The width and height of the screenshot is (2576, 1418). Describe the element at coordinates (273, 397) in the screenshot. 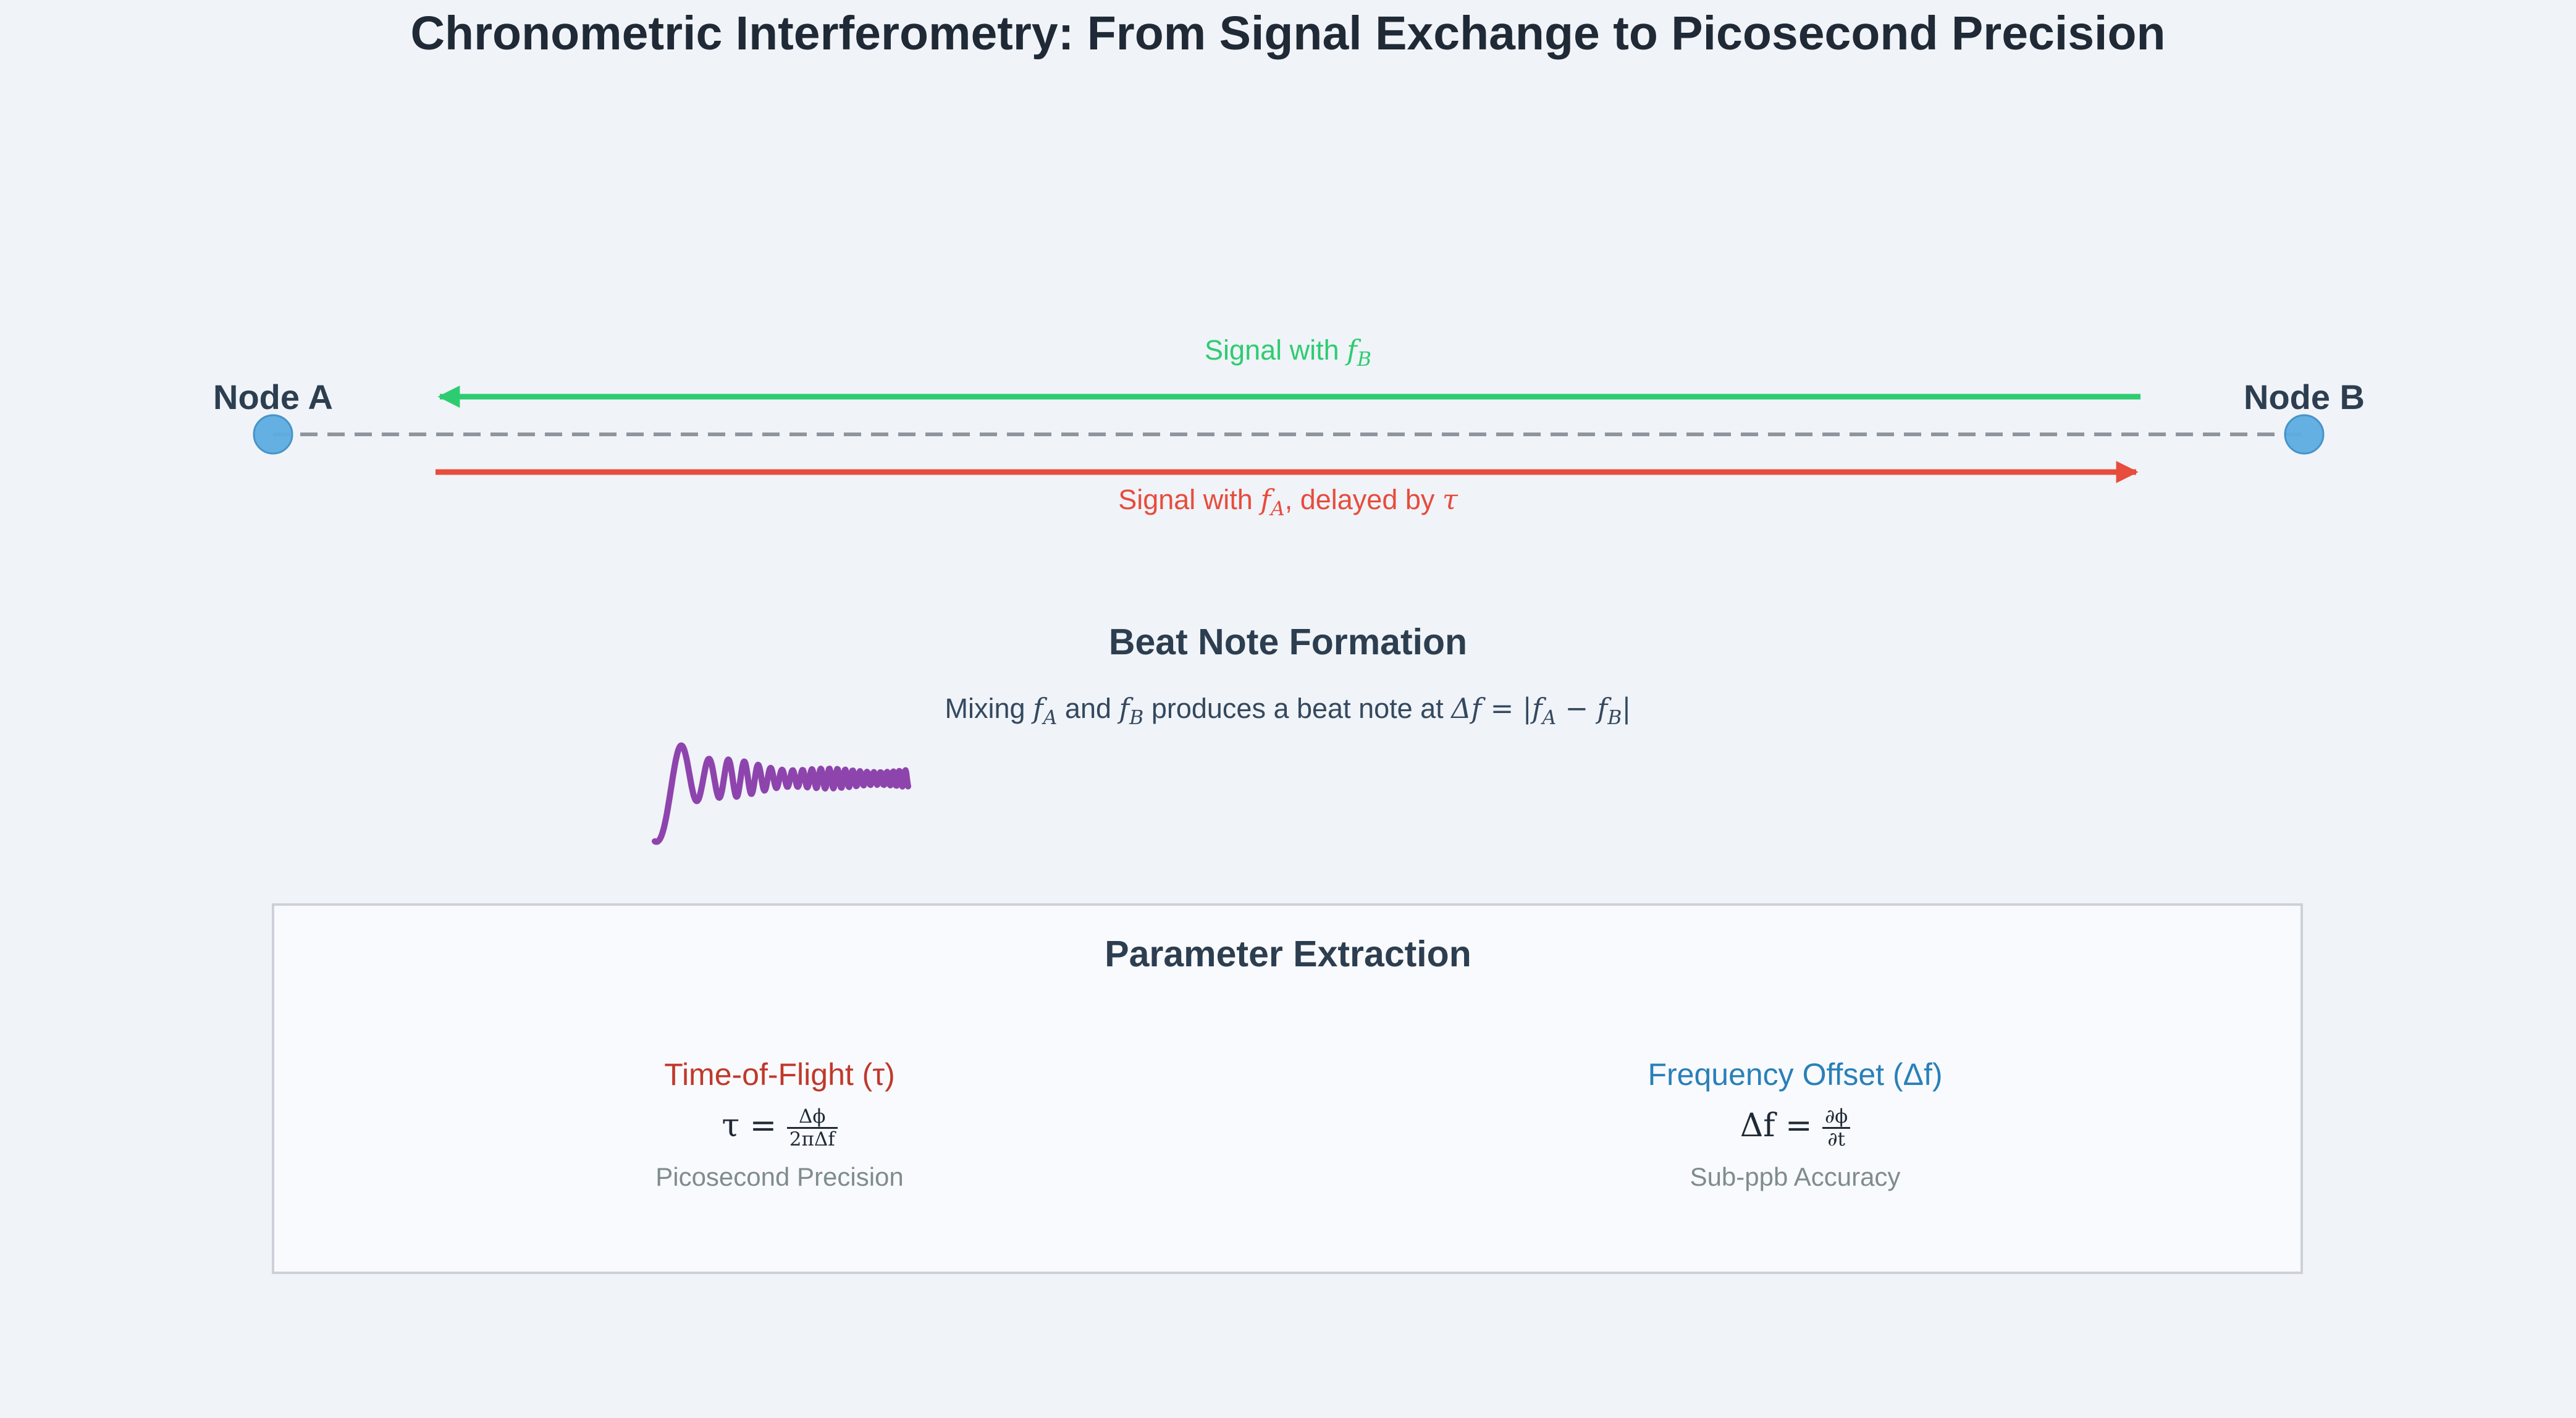

I see `node-a-label: Node A` at that location.